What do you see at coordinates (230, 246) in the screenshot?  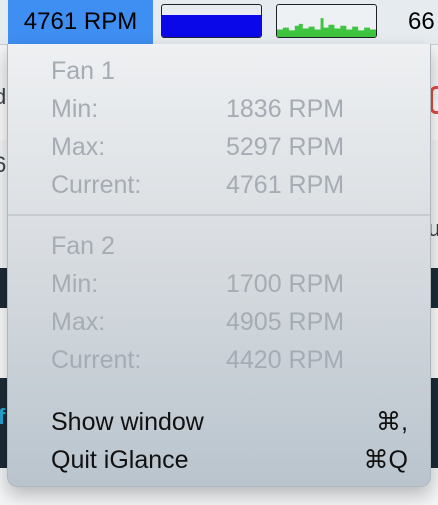 I see `fan-2-title: Fan 2` at bounding box center [230, 246].